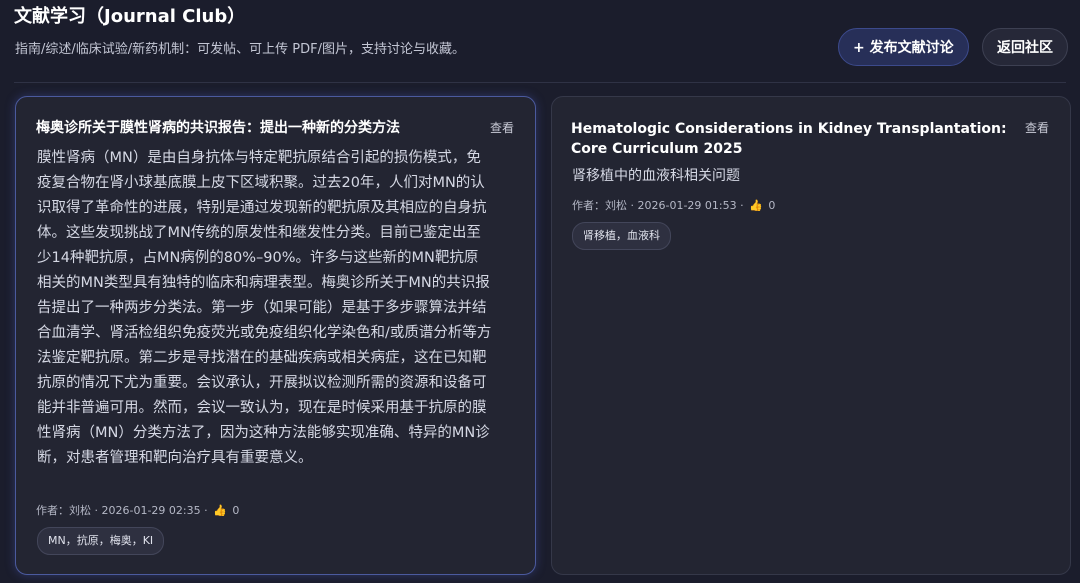 This screenshot has height=583, width=1080. Describe the element at coordinates (240, 49) in the screenshot. I see `page-subtitle: 指南/综述/临床试验/新药机制：可发帖、可上传 PDF/图片，支持讨论与收藏。` at that location.